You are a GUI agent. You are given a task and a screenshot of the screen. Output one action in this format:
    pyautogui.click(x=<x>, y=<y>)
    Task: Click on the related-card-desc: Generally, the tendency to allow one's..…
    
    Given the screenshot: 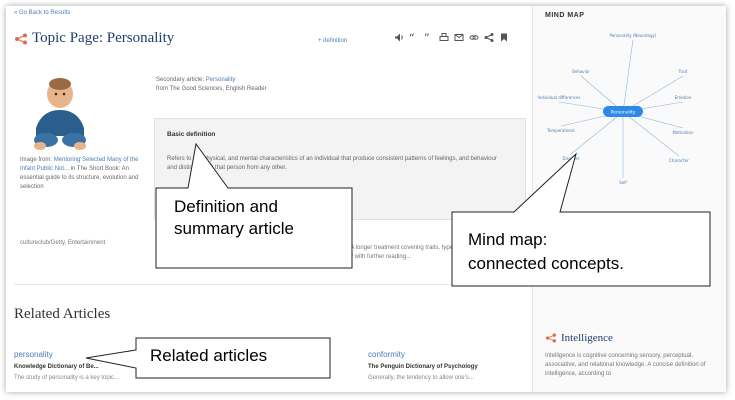 What is the action you would take?
    pyautogui.click(x=421, y=378)
    